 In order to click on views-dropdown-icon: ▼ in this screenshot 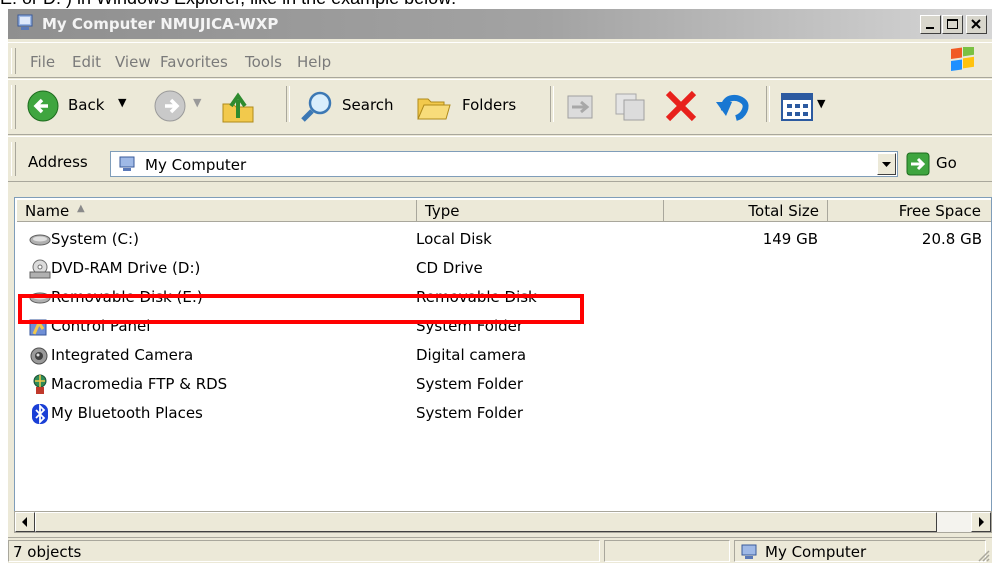, I will do `click(821, 103)`.